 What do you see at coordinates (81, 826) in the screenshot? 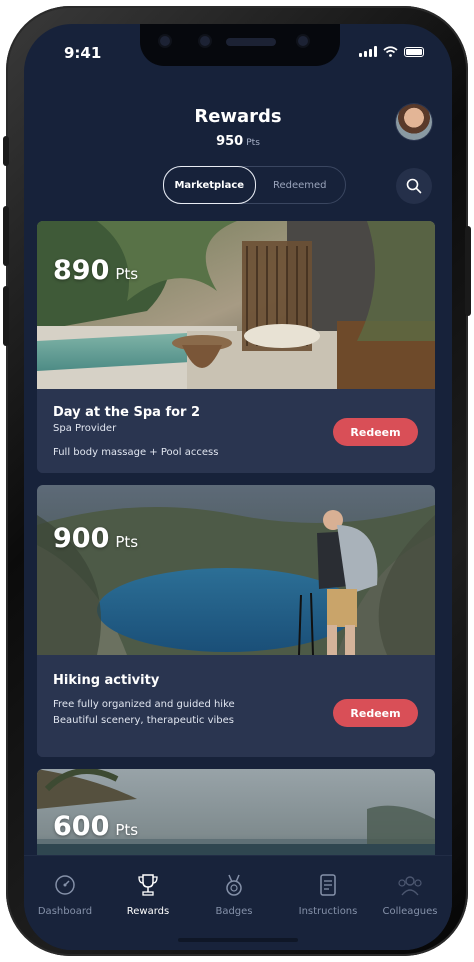
I see `points-value: 600` at bounding box center [81, 826].